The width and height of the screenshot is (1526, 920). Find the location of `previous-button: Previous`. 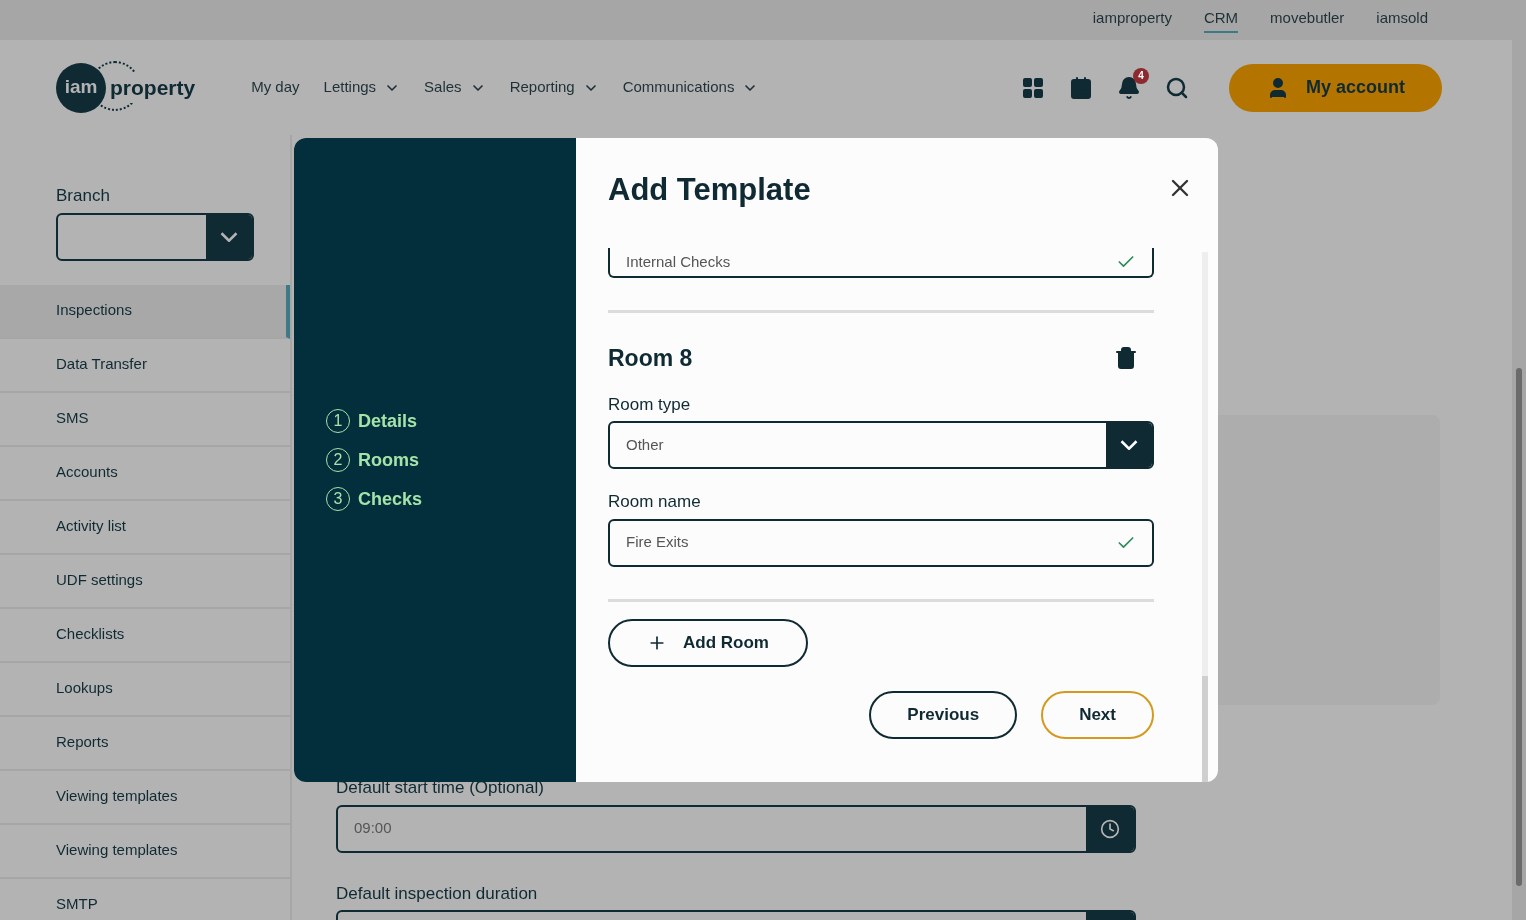

previous-button: Previous is located at coordinates (943, 714).